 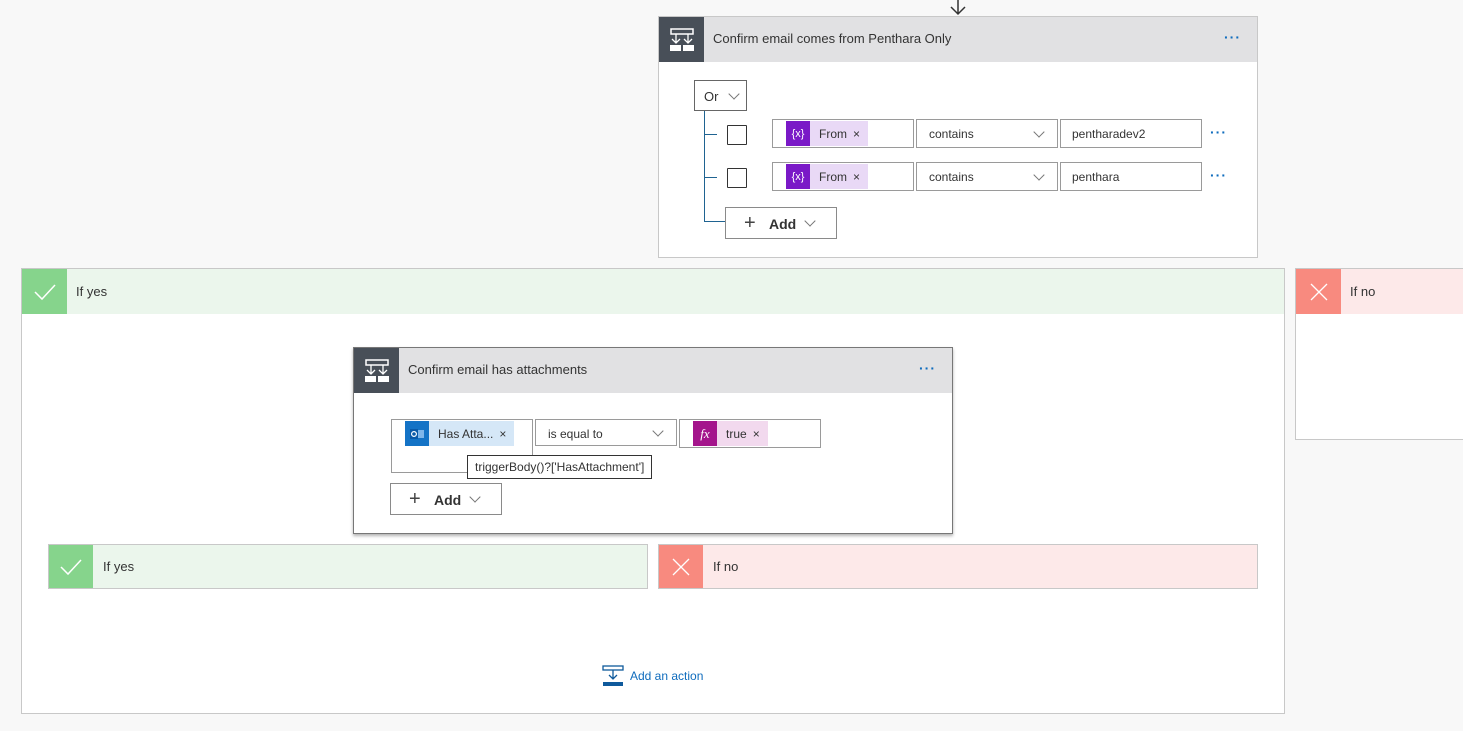 What do you see at coordinates (1379, 291) in the screenshot?
I see `if-no-header: If no` at bounding box center [1379, 291].